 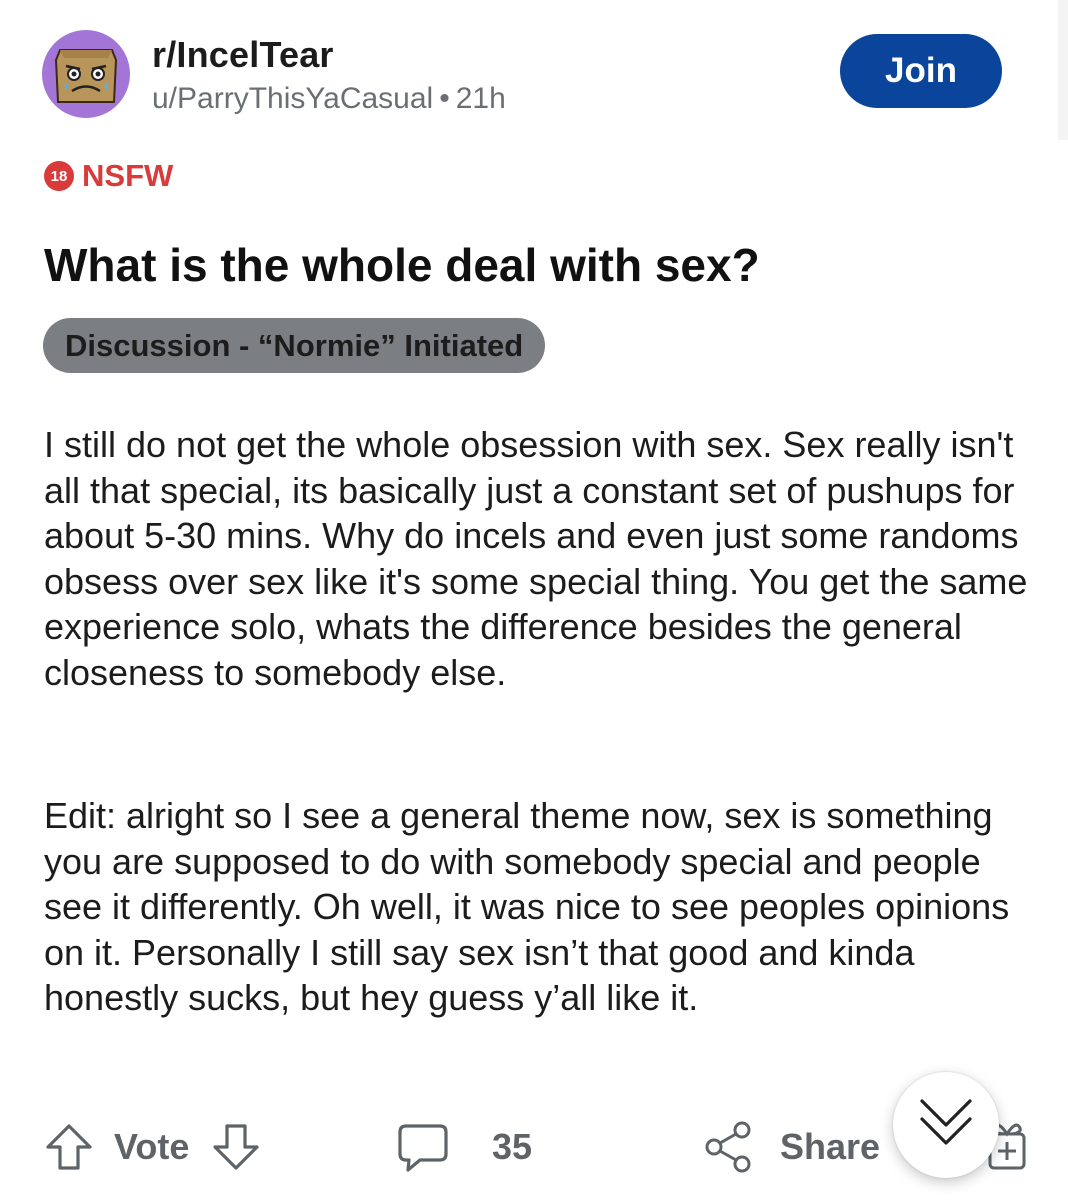 What do you see at coordinates (830, 1146) in the screenshot?
I see `share-label: Share` at bounding box center [830, 1146].